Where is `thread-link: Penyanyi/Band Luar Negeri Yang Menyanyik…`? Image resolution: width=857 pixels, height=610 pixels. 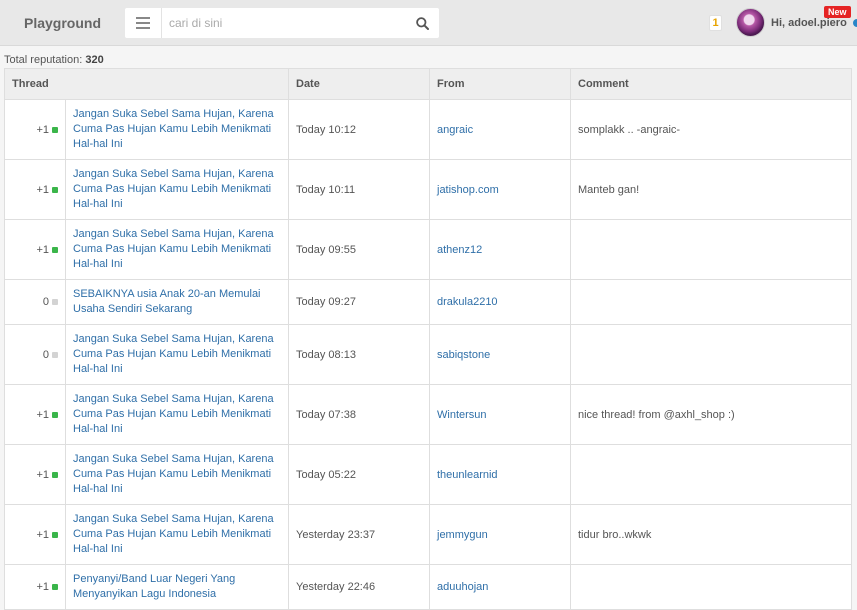
thread-link: Penyanyi/Band Luar Negeri Yang Menyanyik… is located at coordinates (177, 587).